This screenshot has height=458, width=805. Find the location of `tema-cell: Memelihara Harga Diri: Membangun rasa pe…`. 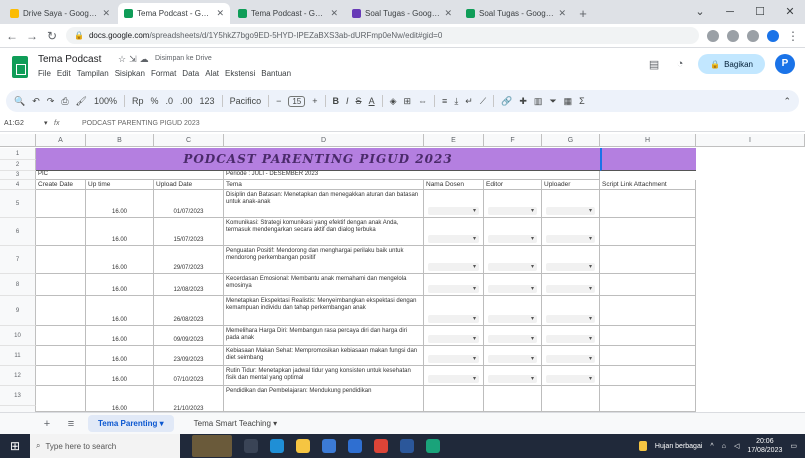

tema-cell: Memelihara Harga Diri: Membangun rasa pe… is located at coordinates (324, 336).